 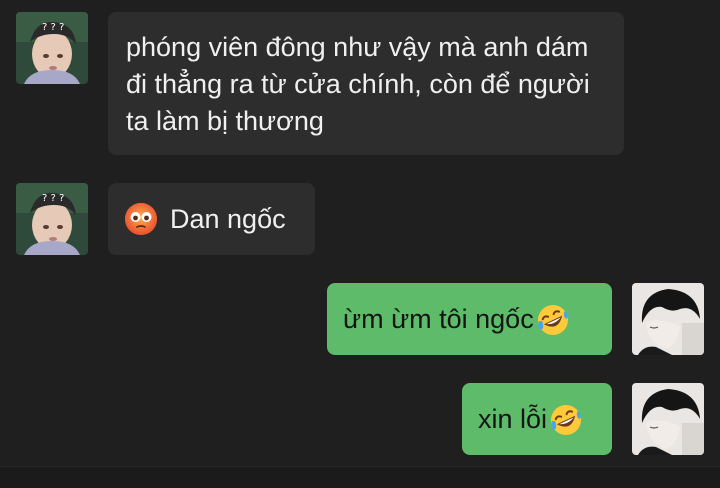 I want to click on outgoing-message-bubble: ừm ừm tôi ngốc, so click(x=469, y=319).